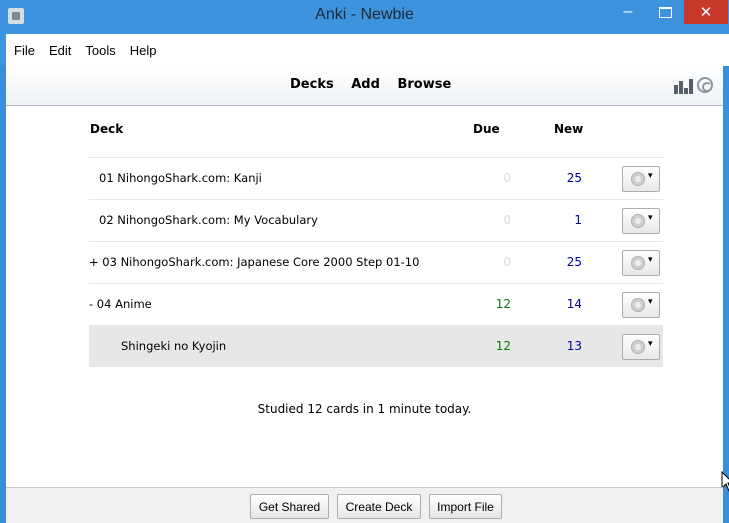  Describe the element at coordinates (312, 84) in the screenshot. I see `decks-link: Decks` at that location.